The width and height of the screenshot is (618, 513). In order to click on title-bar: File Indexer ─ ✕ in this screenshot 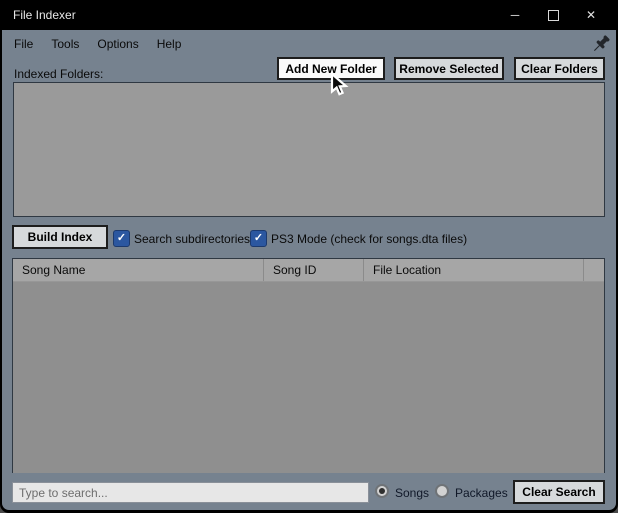, I will do `click(309, 15)`.